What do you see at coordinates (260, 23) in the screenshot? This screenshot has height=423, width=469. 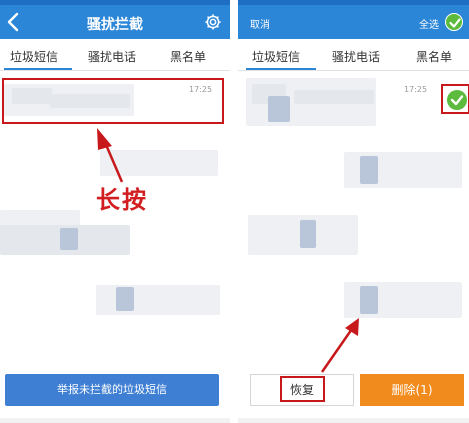 I see `cancel-button: 取消` at bounding box center [260, 23].